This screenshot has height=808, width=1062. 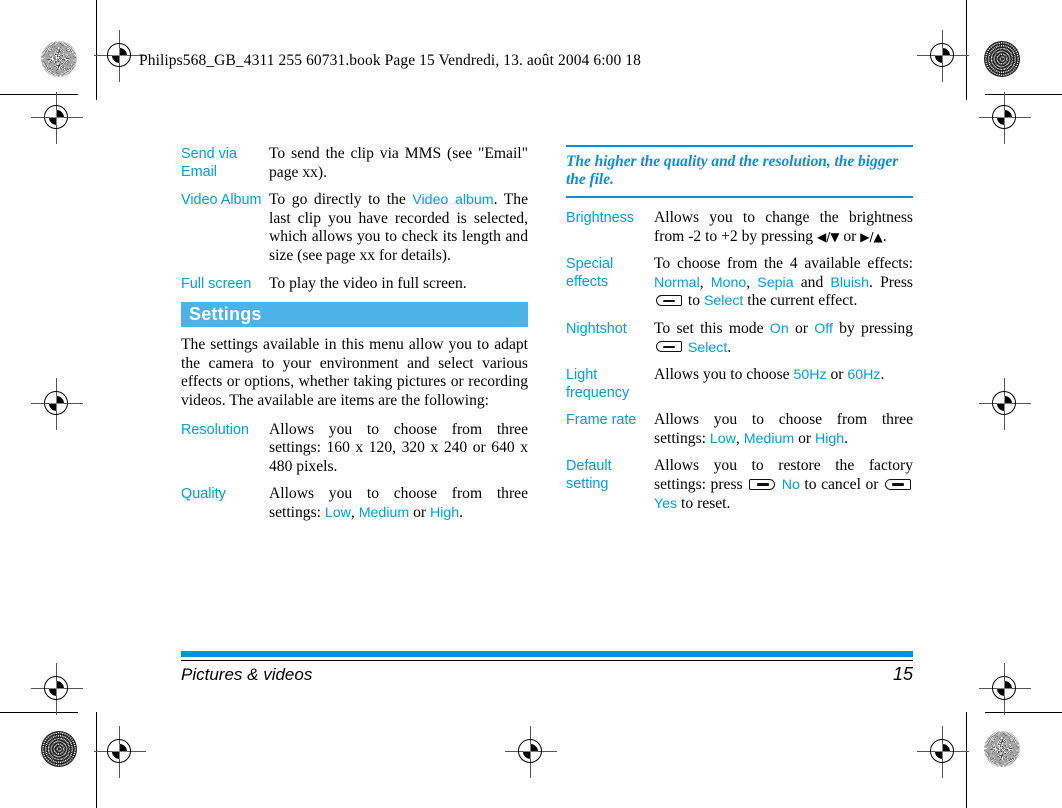 What do you see at coordinates (871, 236) in the screenshot?
I see `navigation-arrows-icon: ▶/▲` at bounding box center [871, 236].